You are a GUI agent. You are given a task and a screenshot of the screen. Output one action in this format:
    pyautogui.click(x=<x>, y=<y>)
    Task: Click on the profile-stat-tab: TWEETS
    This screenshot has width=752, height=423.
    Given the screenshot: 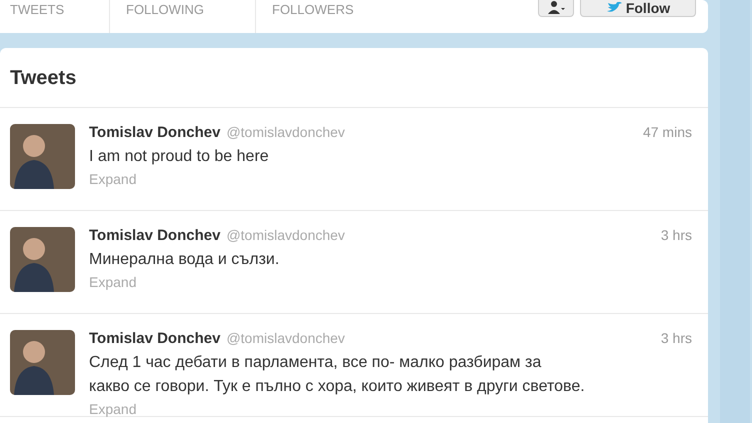 What is the action you would take?
    pyautogui.click(x=55, y=16)
    